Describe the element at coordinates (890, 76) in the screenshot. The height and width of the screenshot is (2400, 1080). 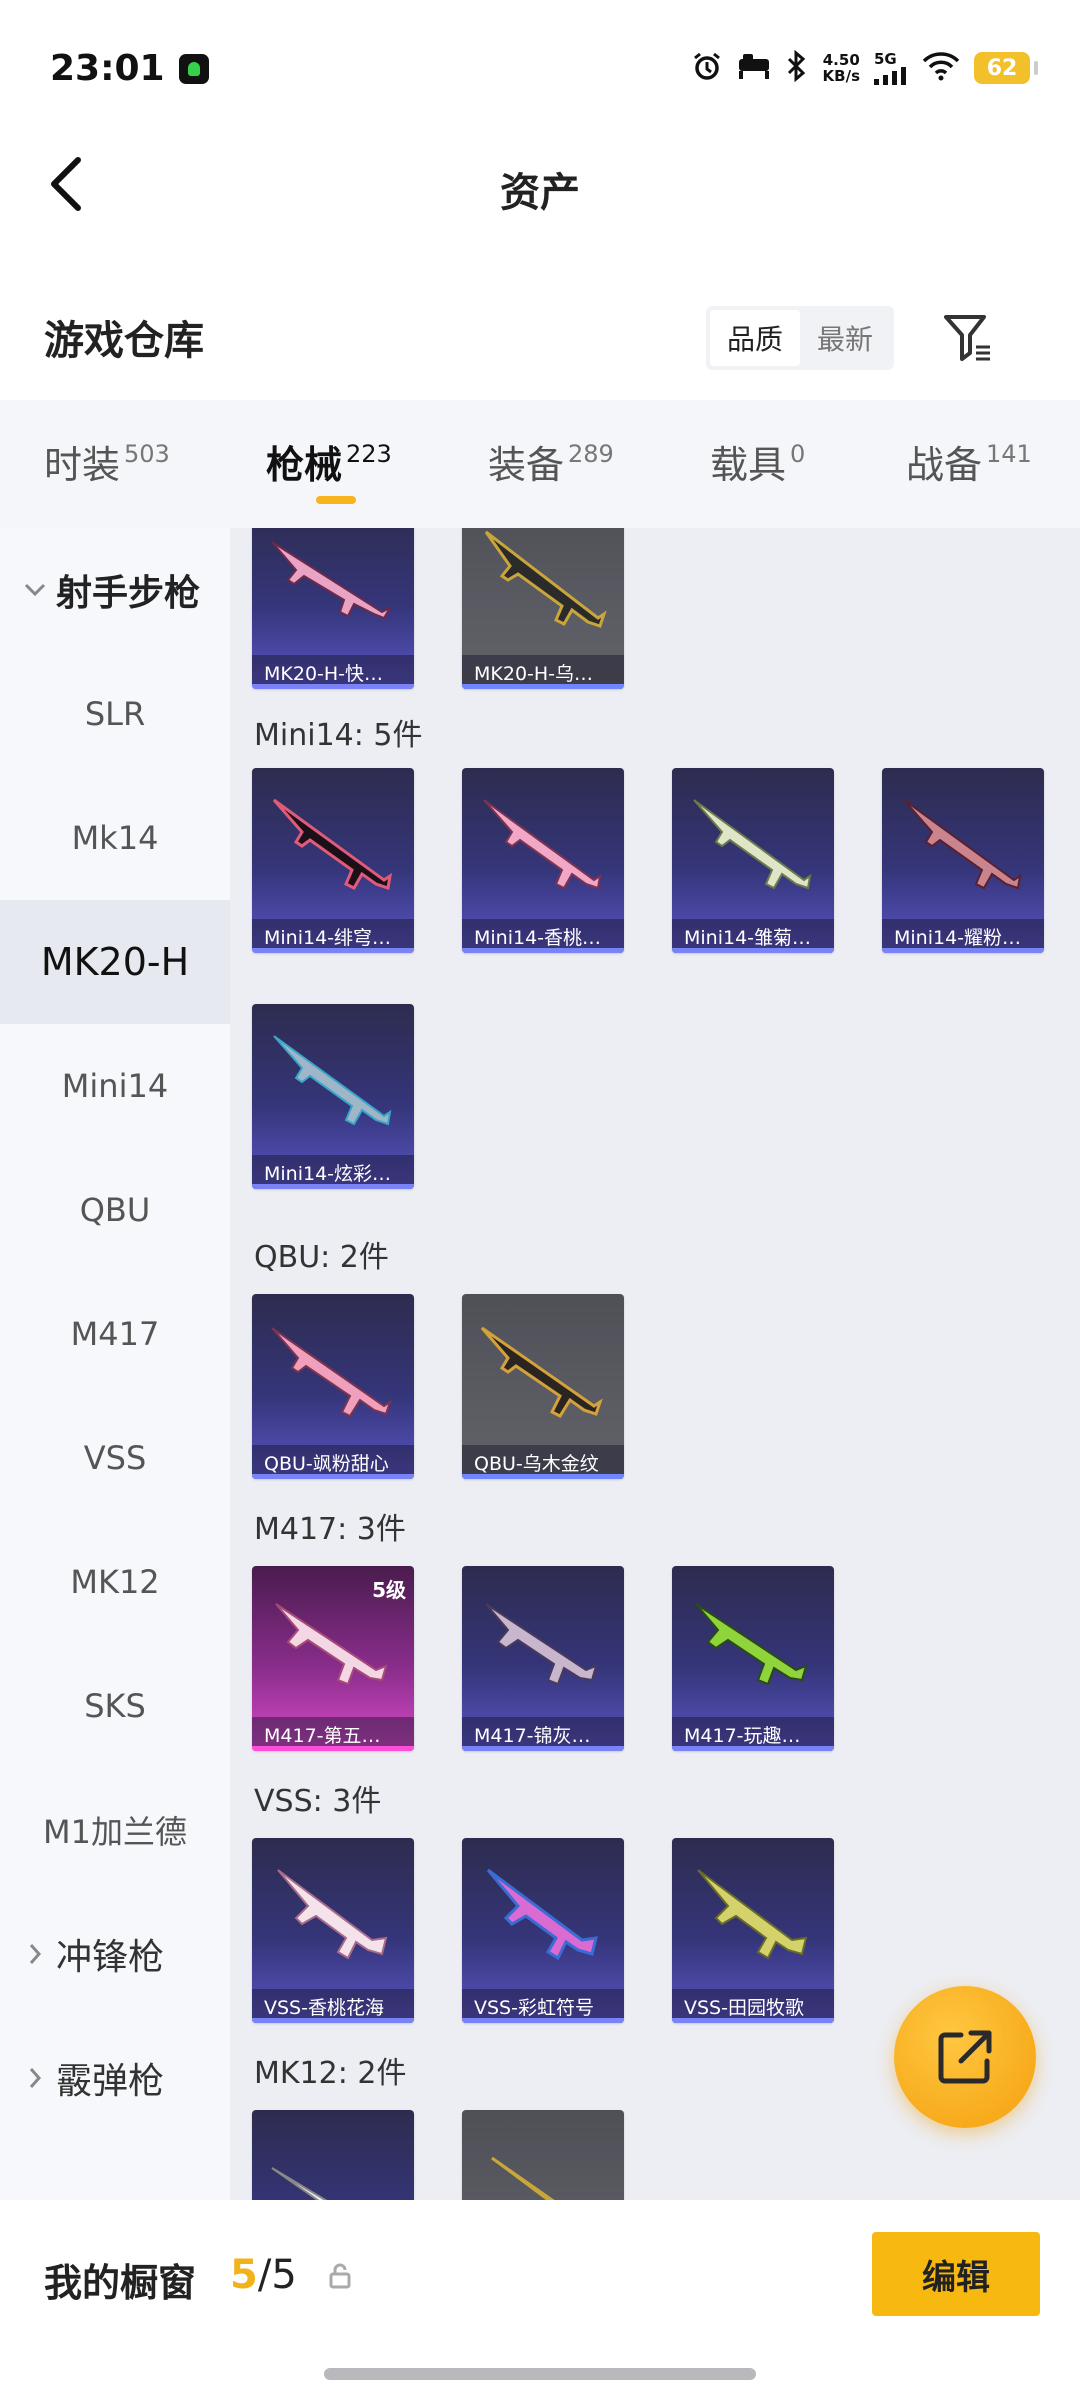
I see `signal-icon` at that location.